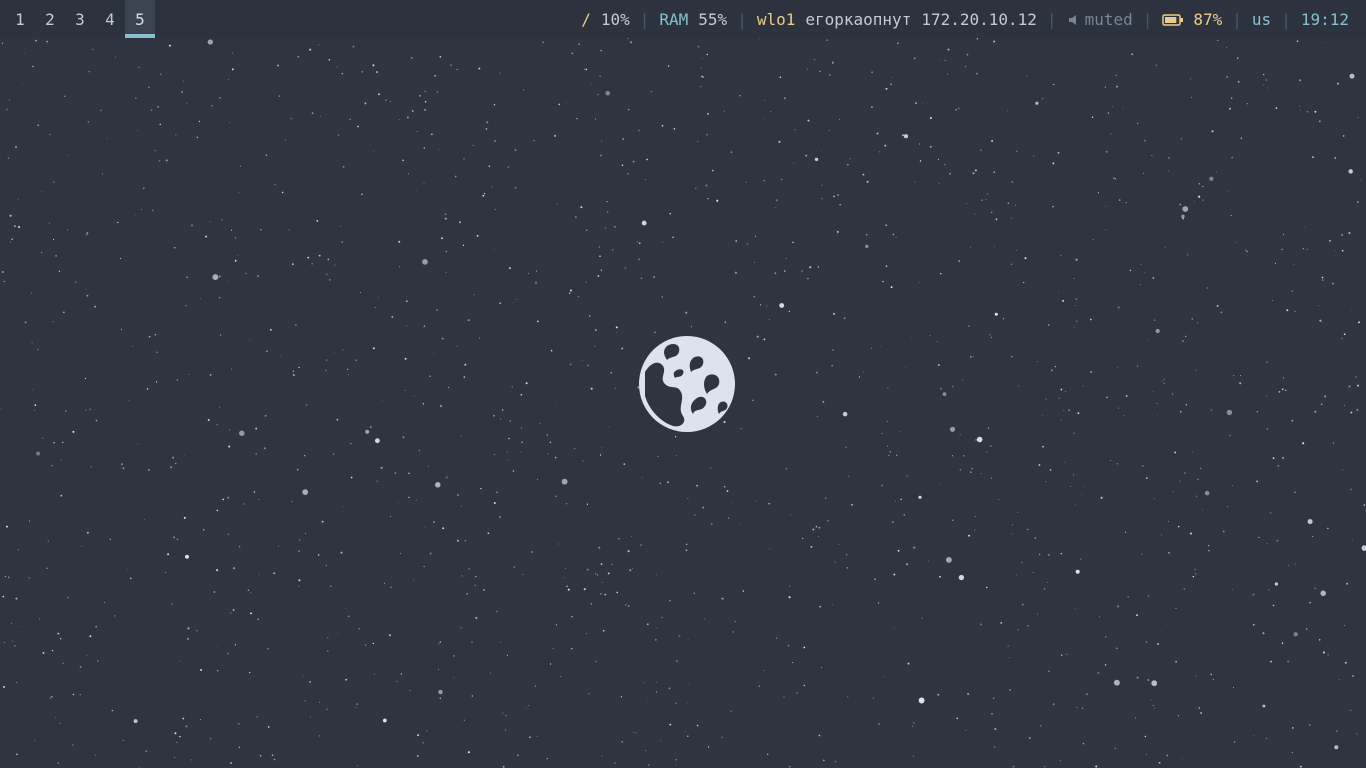 This screenshot has width=1366, height=768. Describe the element at coordinates (20, 19) in the screenshot. I see `workspace-1-button: 1` at that location.